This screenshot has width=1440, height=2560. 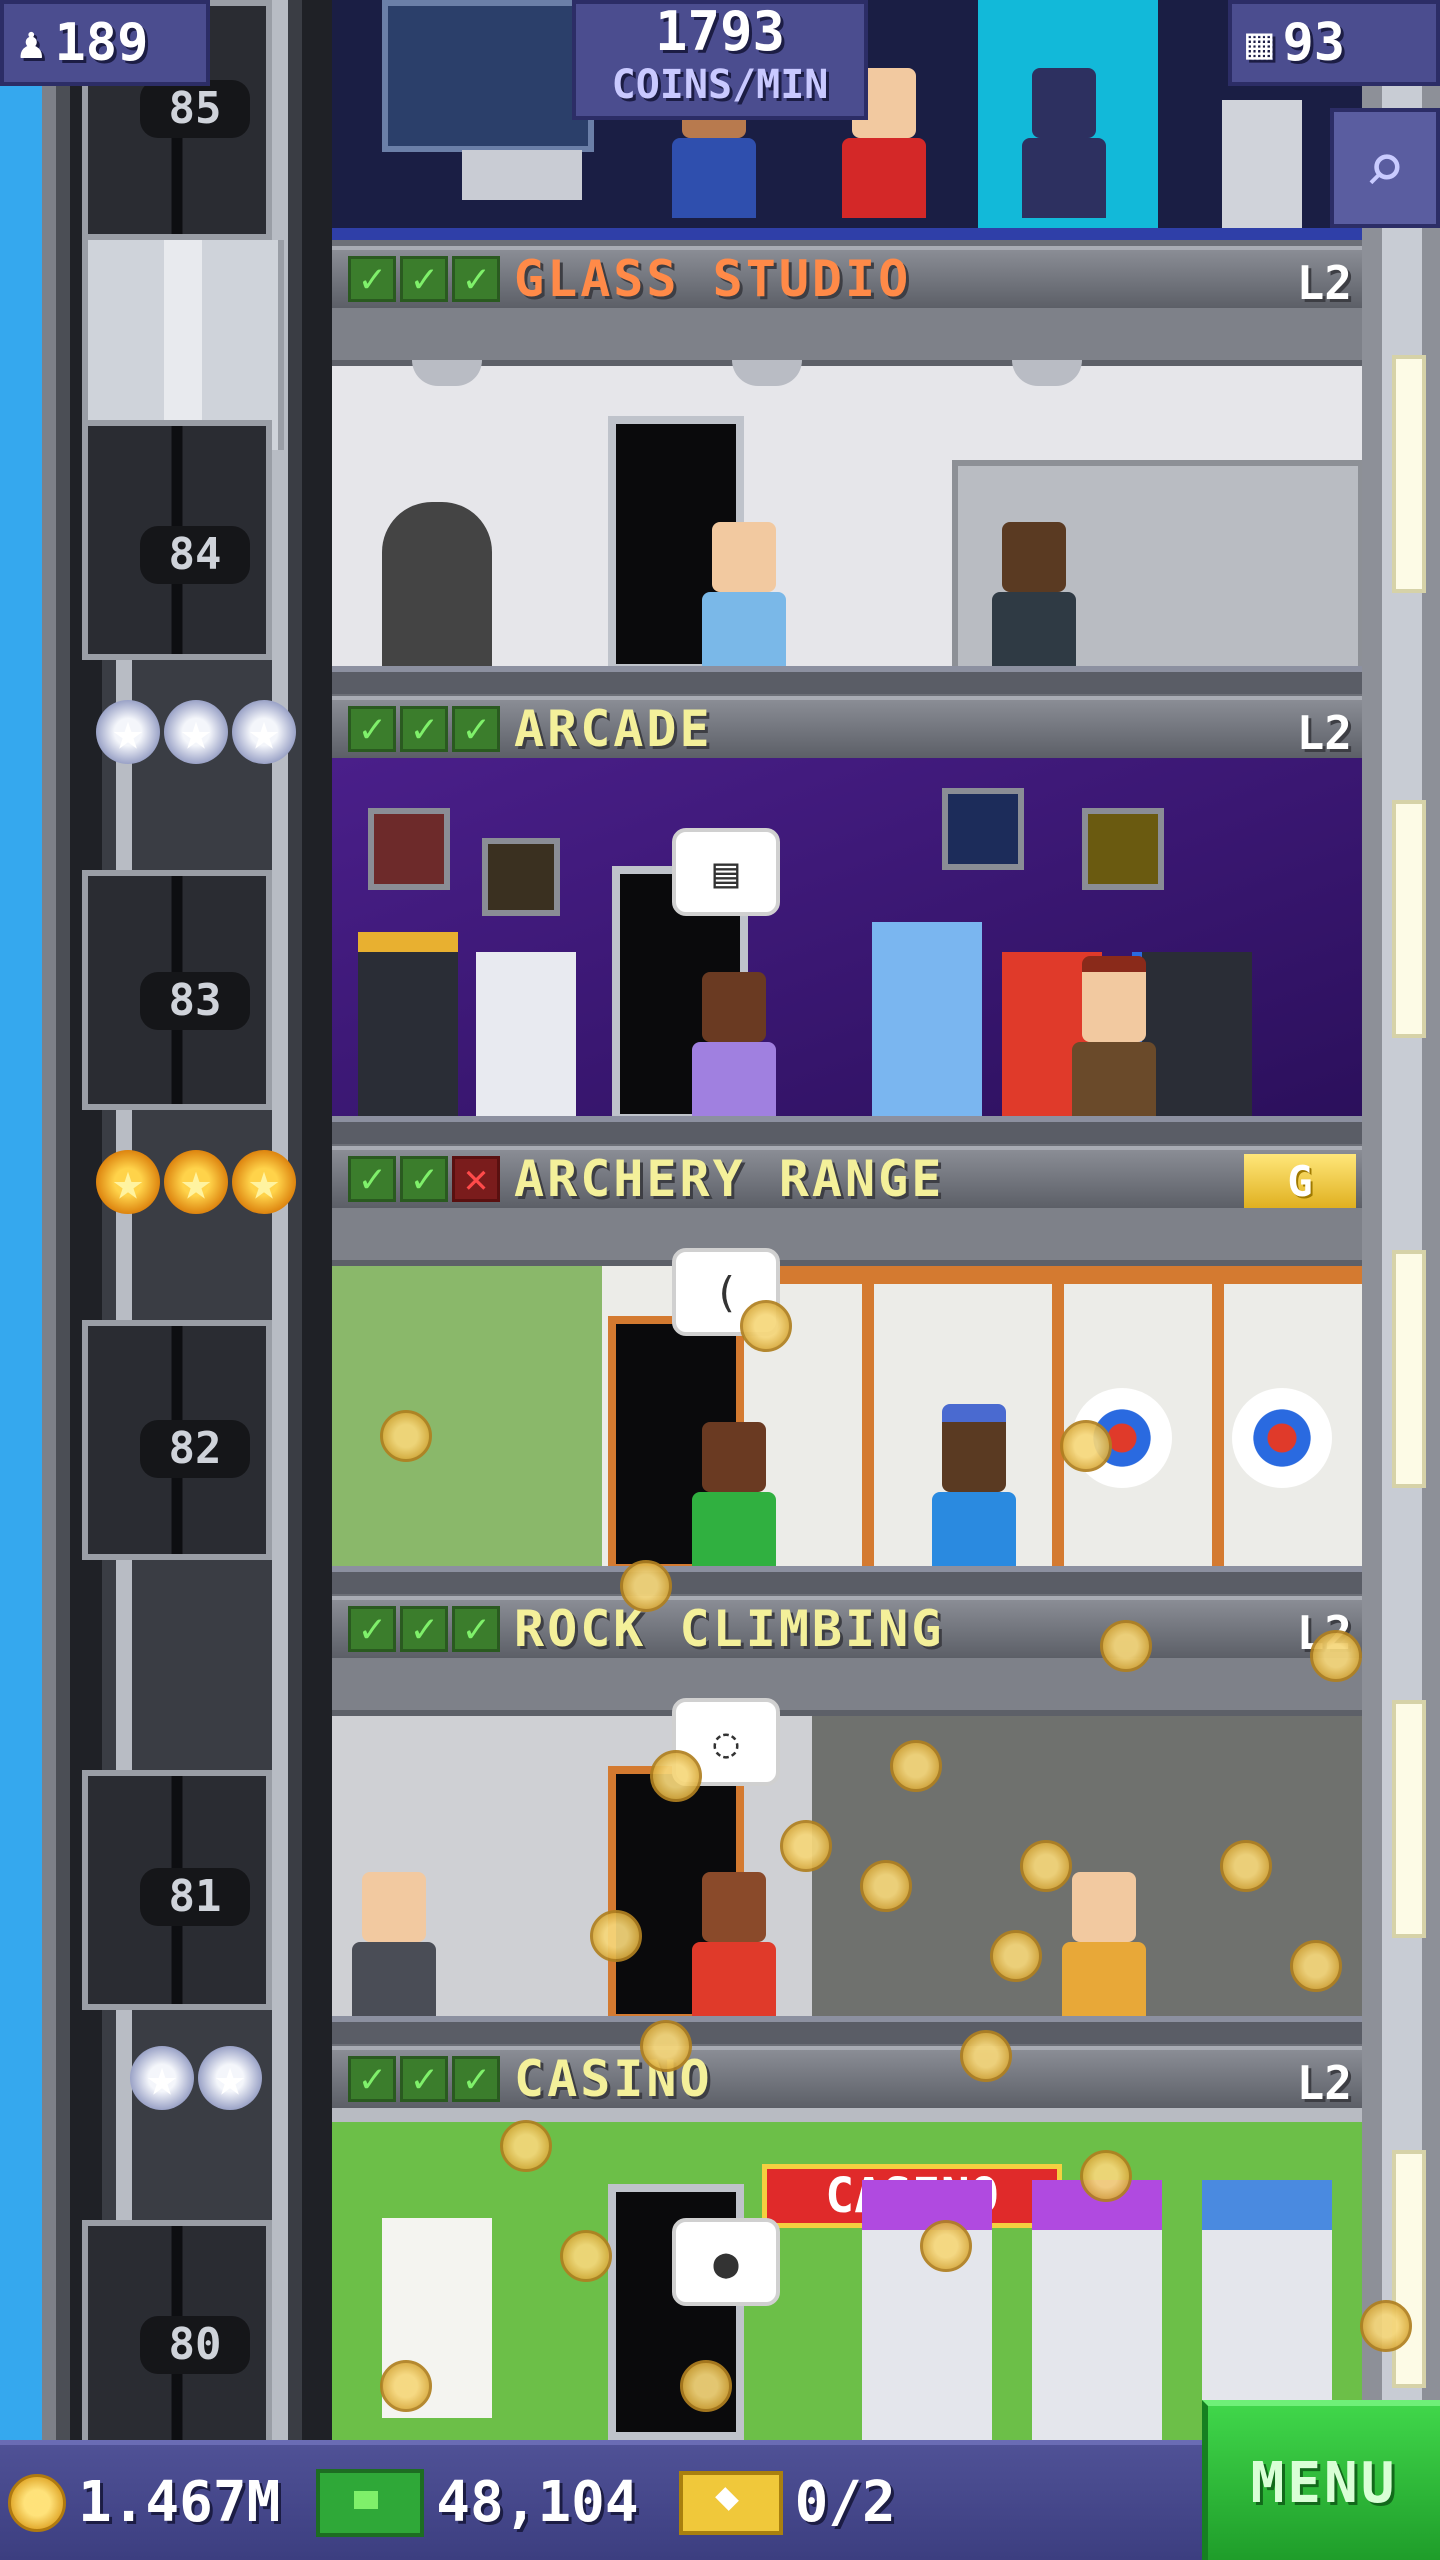 What do you see at coordinates (1324, 2083) in the screenshot?
I see `floor-level: L2` at bounding box center [1324, 2083].